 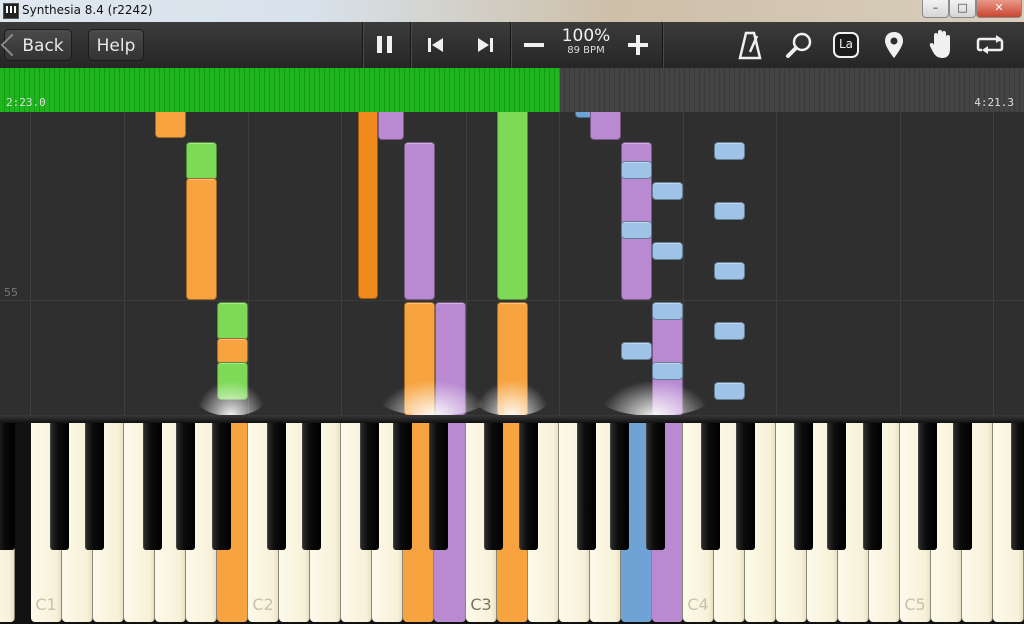 I want to click on close-button: ✕, so click(x=999, y=9).